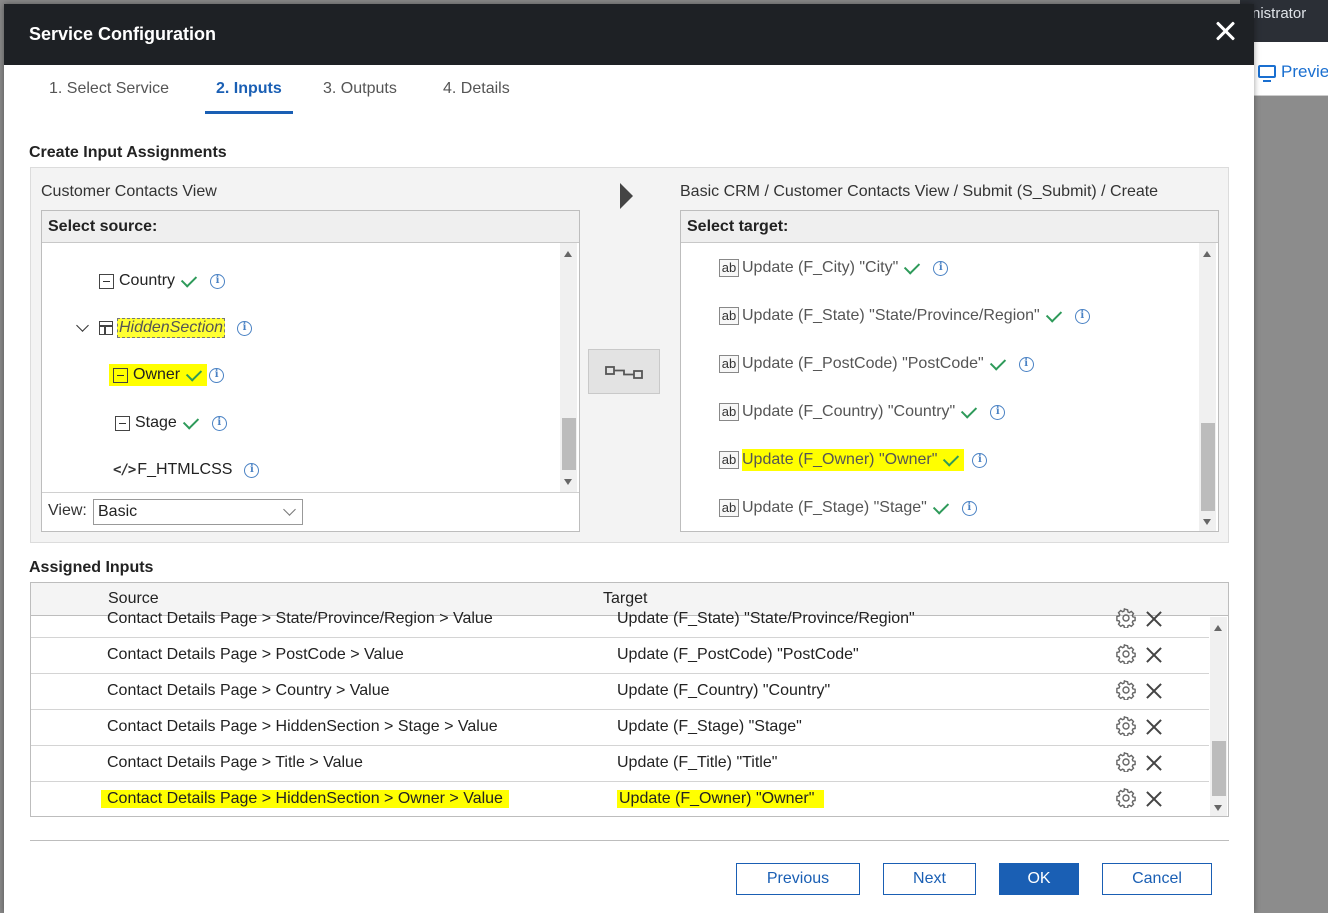 This screenshot has width=1328, height=913. Describe the element at coordinates (476, 89) in the screenshot. I see `tab-details: 4. Details` at that location.